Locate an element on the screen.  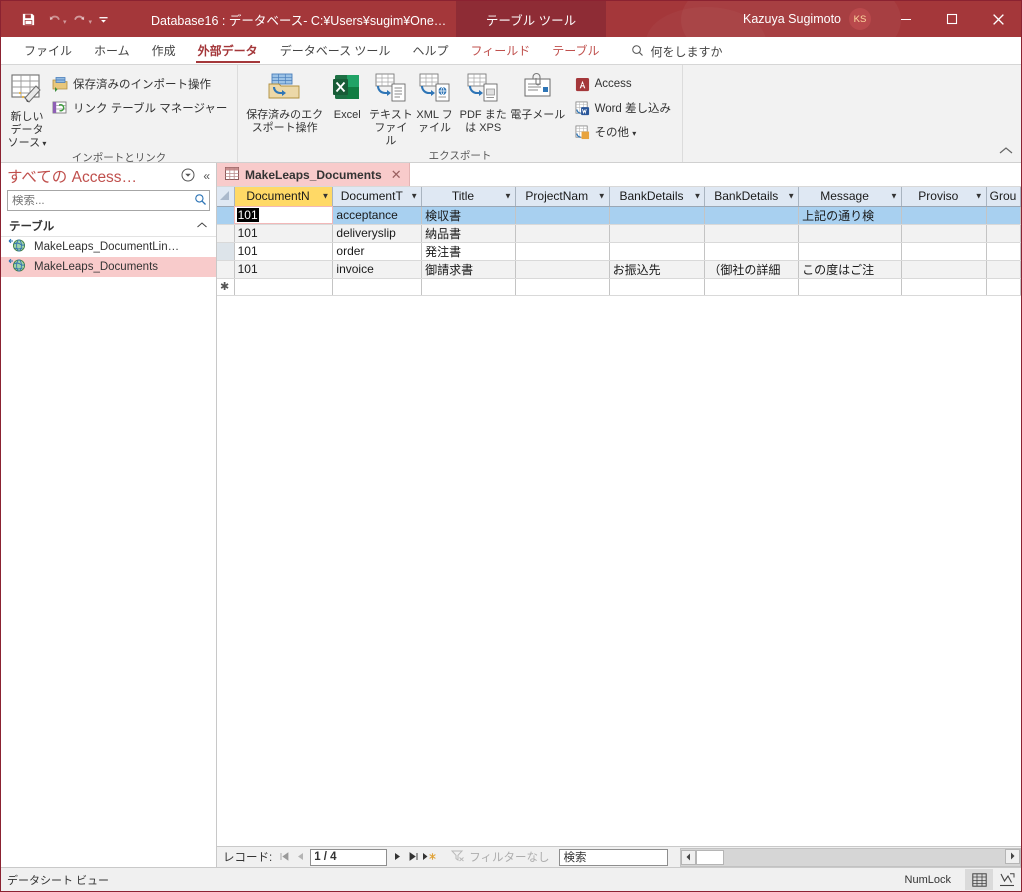
chevron-circle-down-icon is located at coordinates (188, 176).